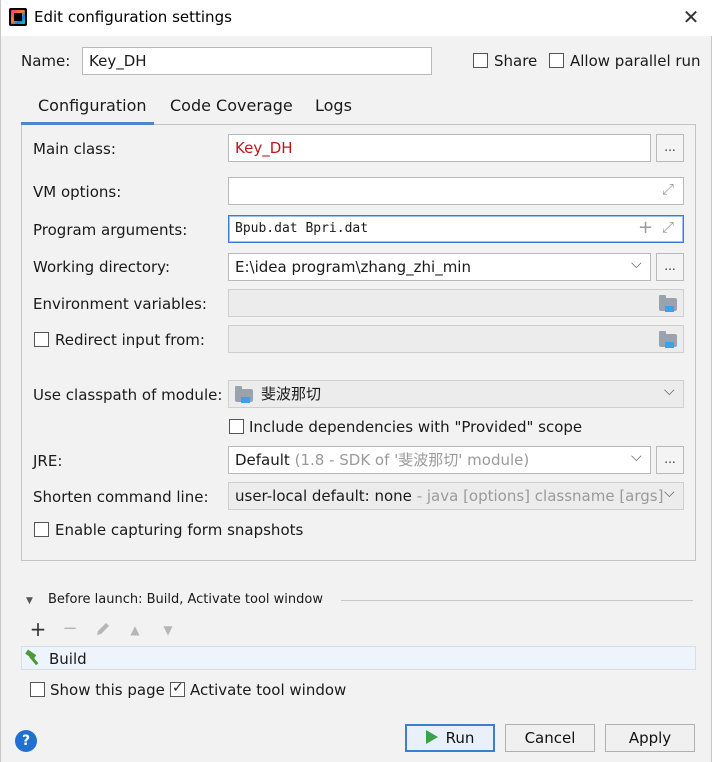 This screenshot has width=712, height=762. Describe the element at coordinates (550, 738) in the screenshot. I see `cancel-button: Cancel` at that location.